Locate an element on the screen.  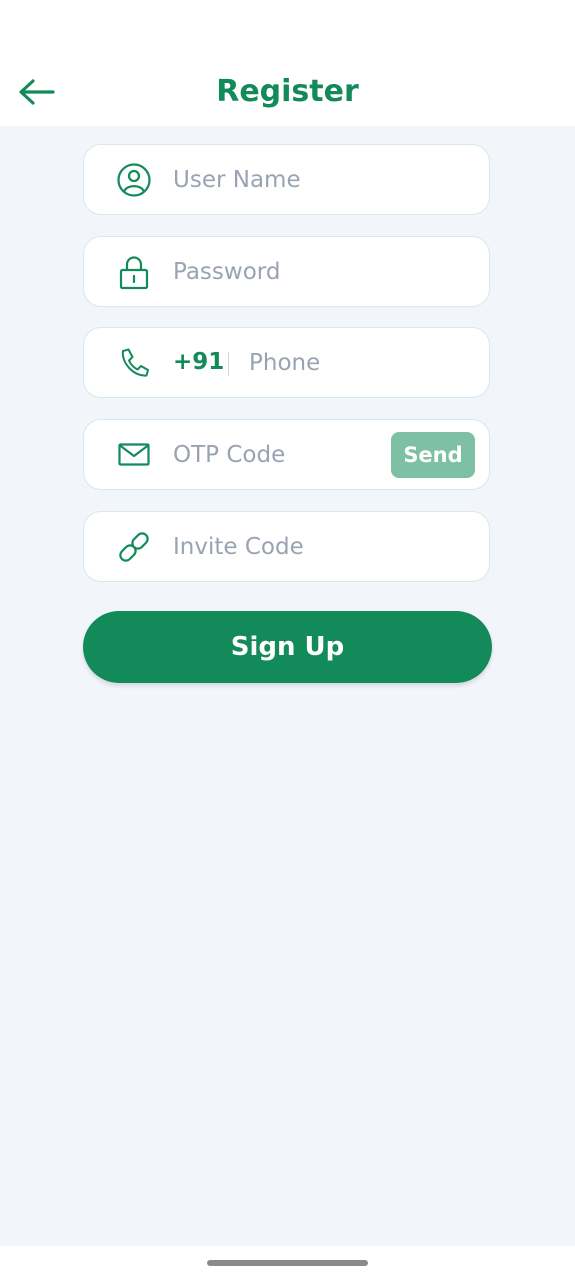
mail-icon is located at coordinates (134, 455).